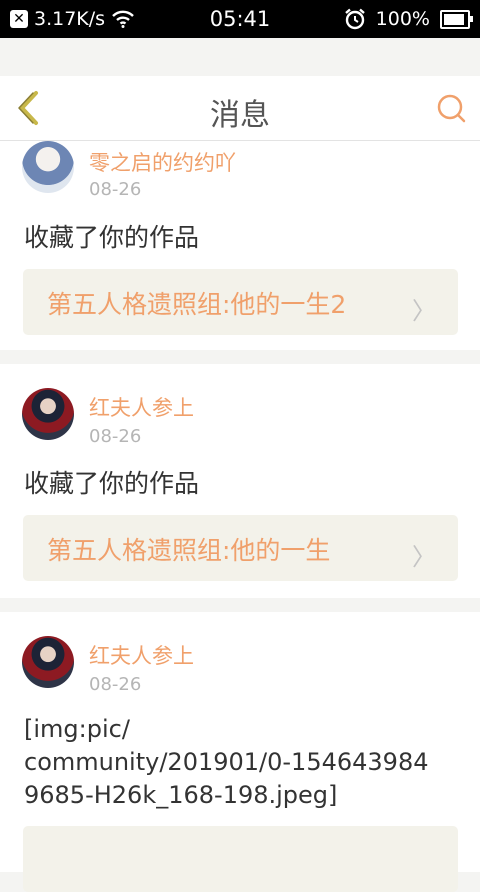 The width and height of the screenshot is (480, 892). I want to click on work-title: 第五人格遗照组:他的一生, so click(189, 550).